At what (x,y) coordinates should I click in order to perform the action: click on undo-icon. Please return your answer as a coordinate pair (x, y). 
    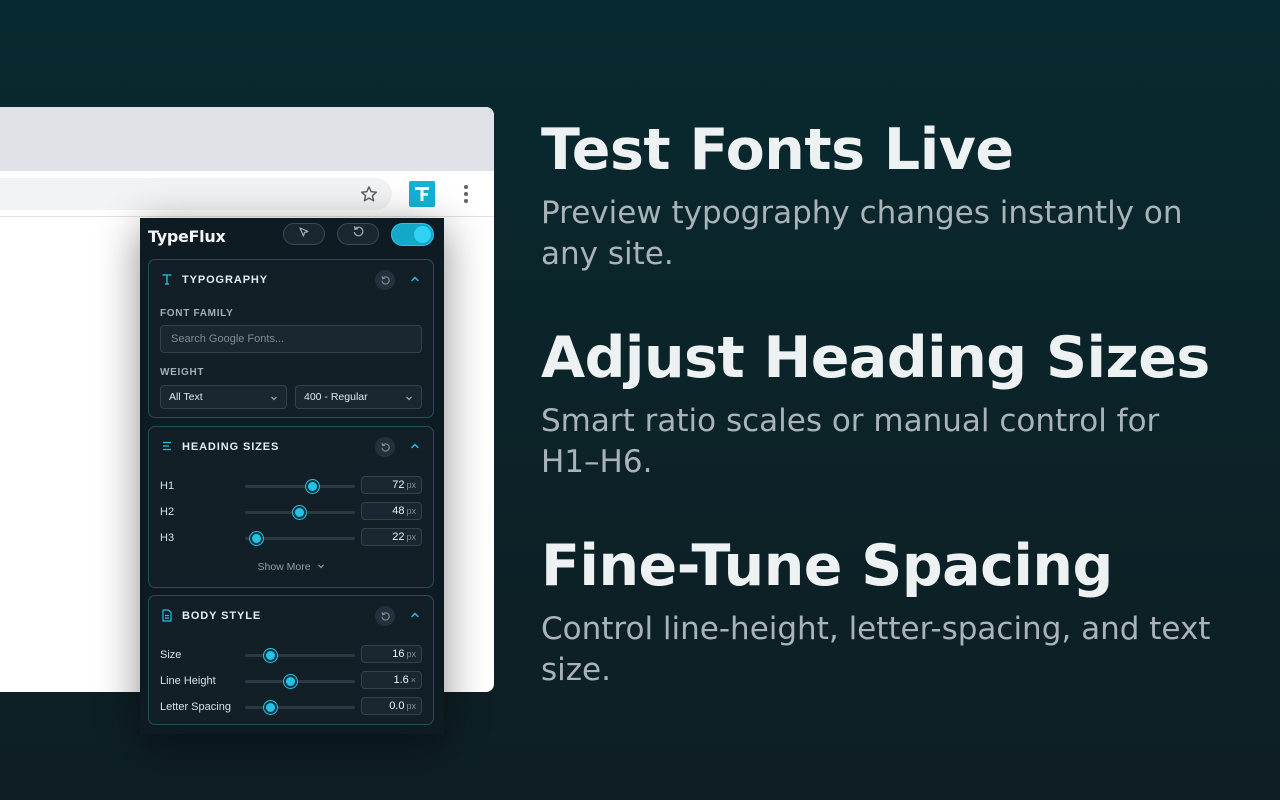
    Looking at the image, I should click on (358, 234).